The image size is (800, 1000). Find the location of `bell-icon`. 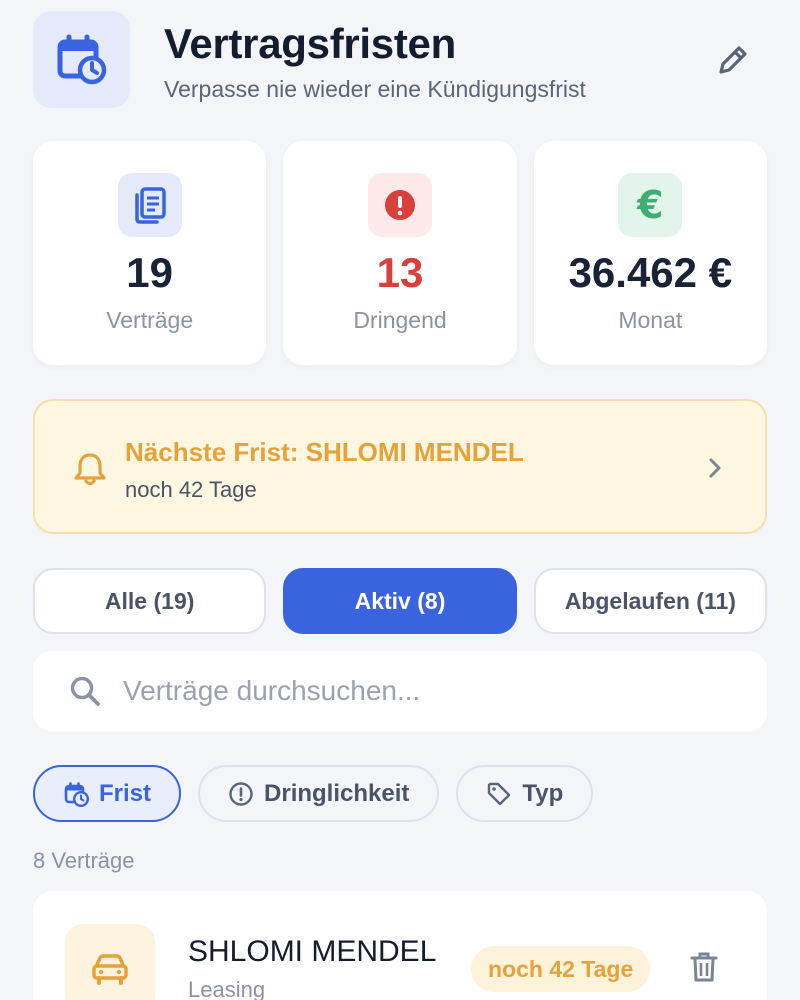

bell-icon is located at coordinates (90, 471).